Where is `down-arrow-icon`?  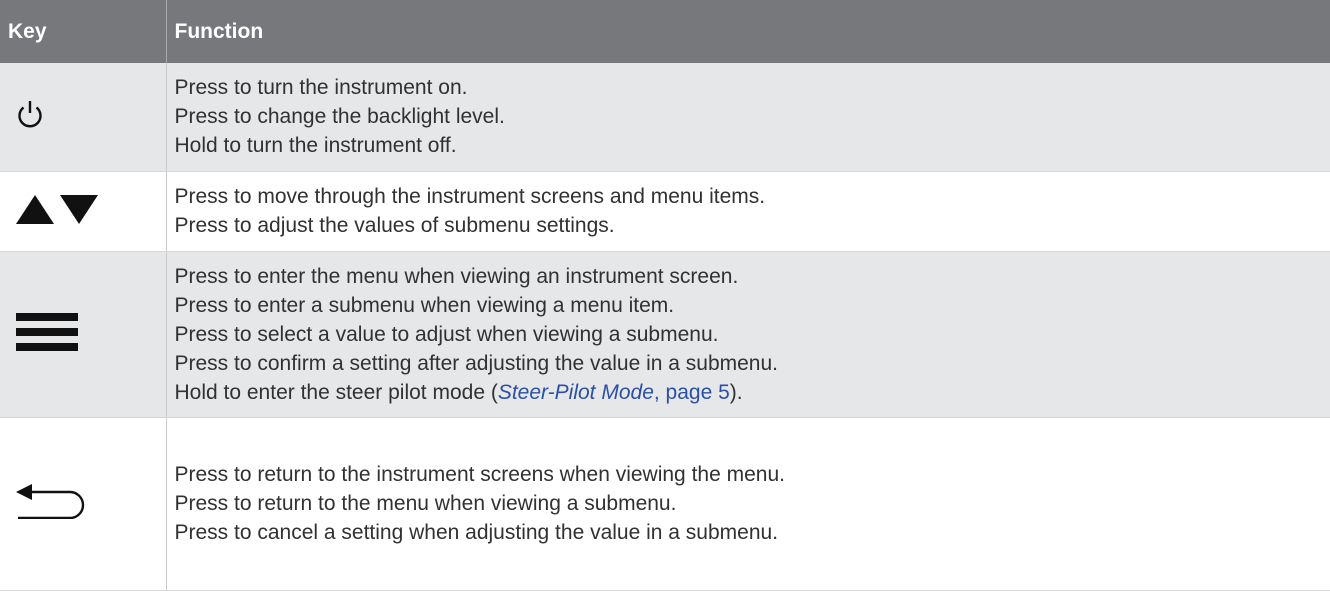 down-arrow-icon is located at coordinates (79, 209).